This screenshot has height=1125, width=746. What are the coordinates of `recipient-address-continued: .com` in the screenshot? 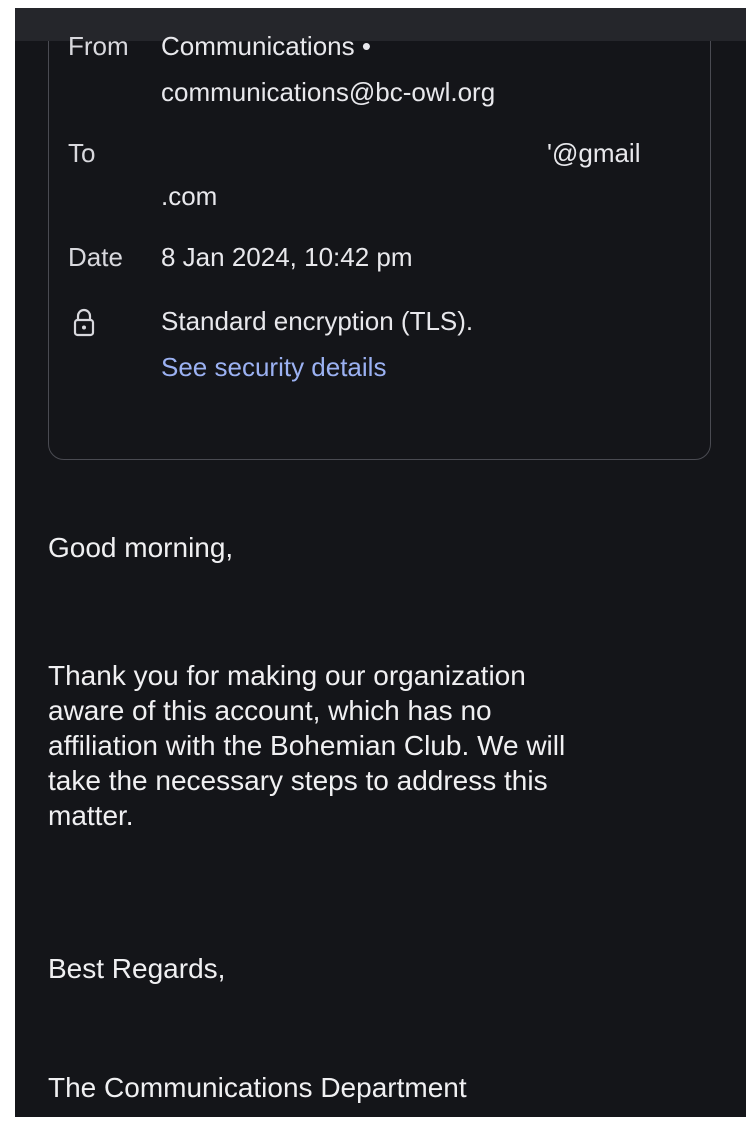 It's located at (189, 196).